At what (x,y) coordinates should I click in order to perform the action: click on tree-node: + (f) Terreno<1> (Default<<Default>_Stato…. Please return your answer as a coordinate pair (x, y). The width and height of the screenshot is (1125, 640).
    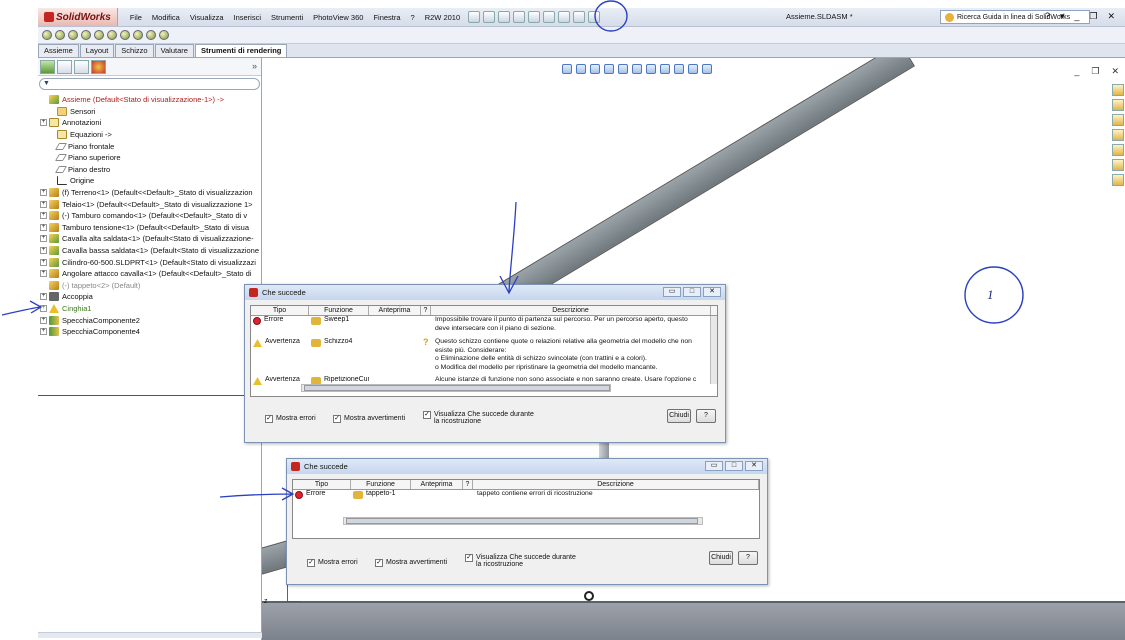
    Looking at the image, I should click on (150, 193).